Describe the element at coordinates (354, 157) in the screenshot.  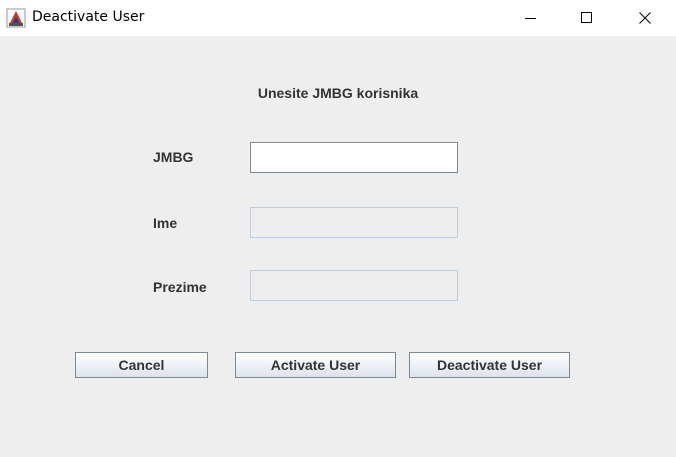
I see `jmbg-input` at that location.